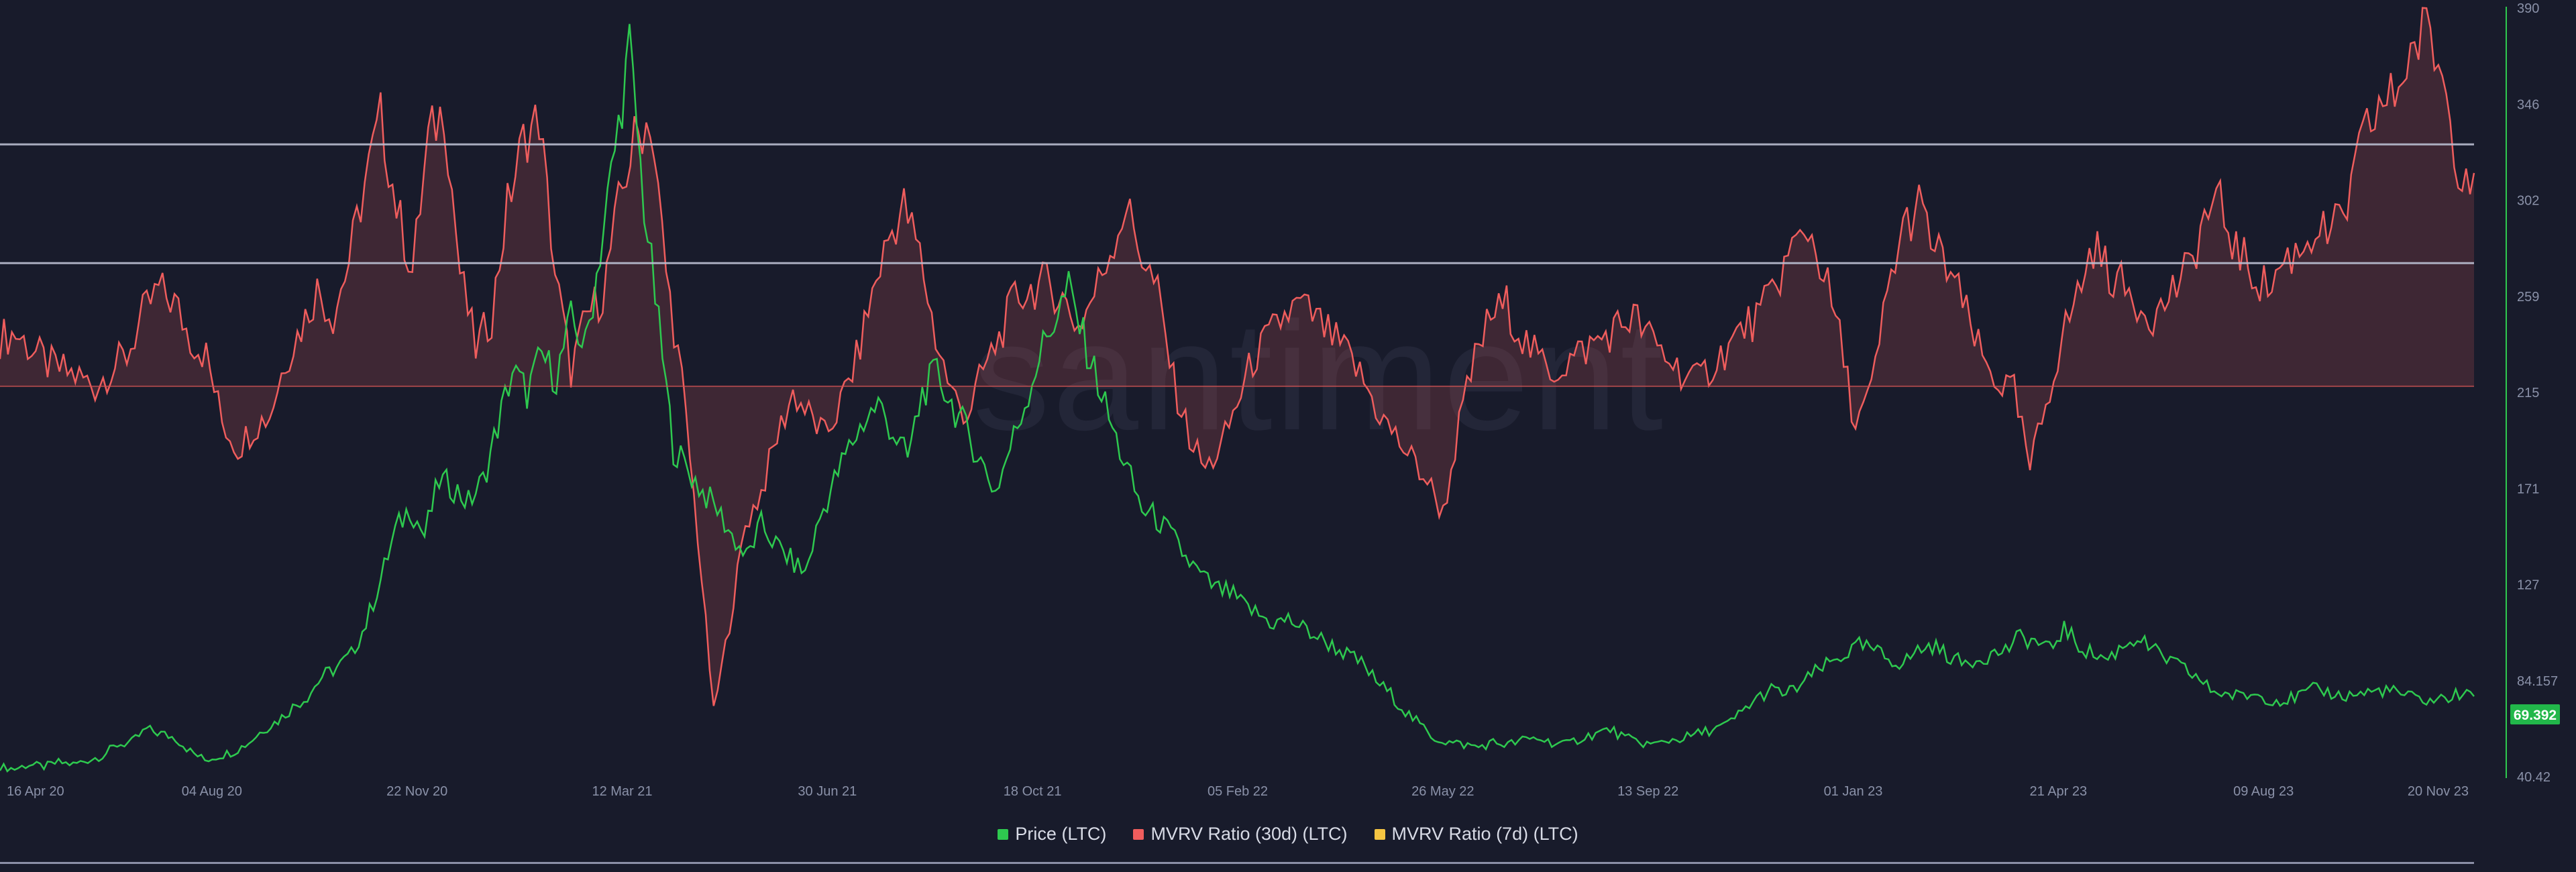 Image resolution: width=2576 pixels, height=872 pixels. What do you see at coordinates (35, 791) in the screenshot?
I see `x-tick-label: 16 Apr 20` at bounding box center [35, 791].